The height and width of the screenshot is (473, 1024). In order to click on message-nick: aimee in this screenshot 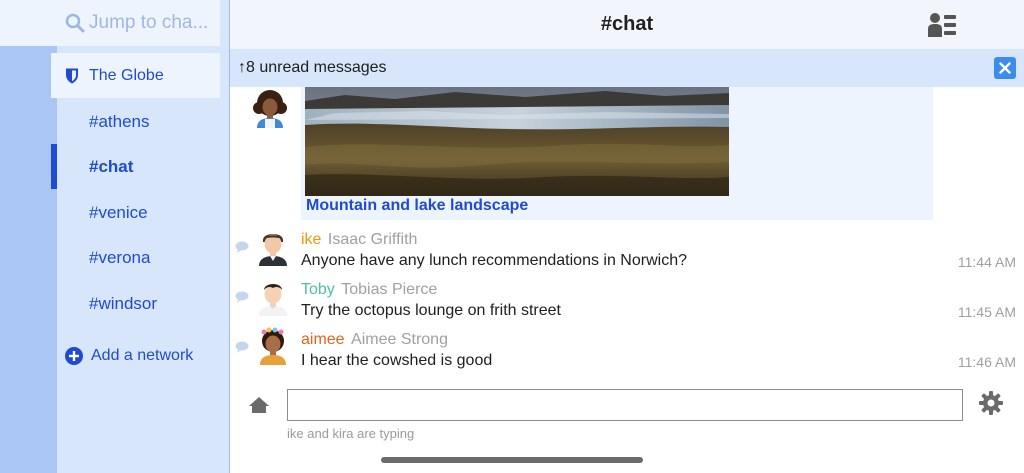, I will do `click(323, 339)`.